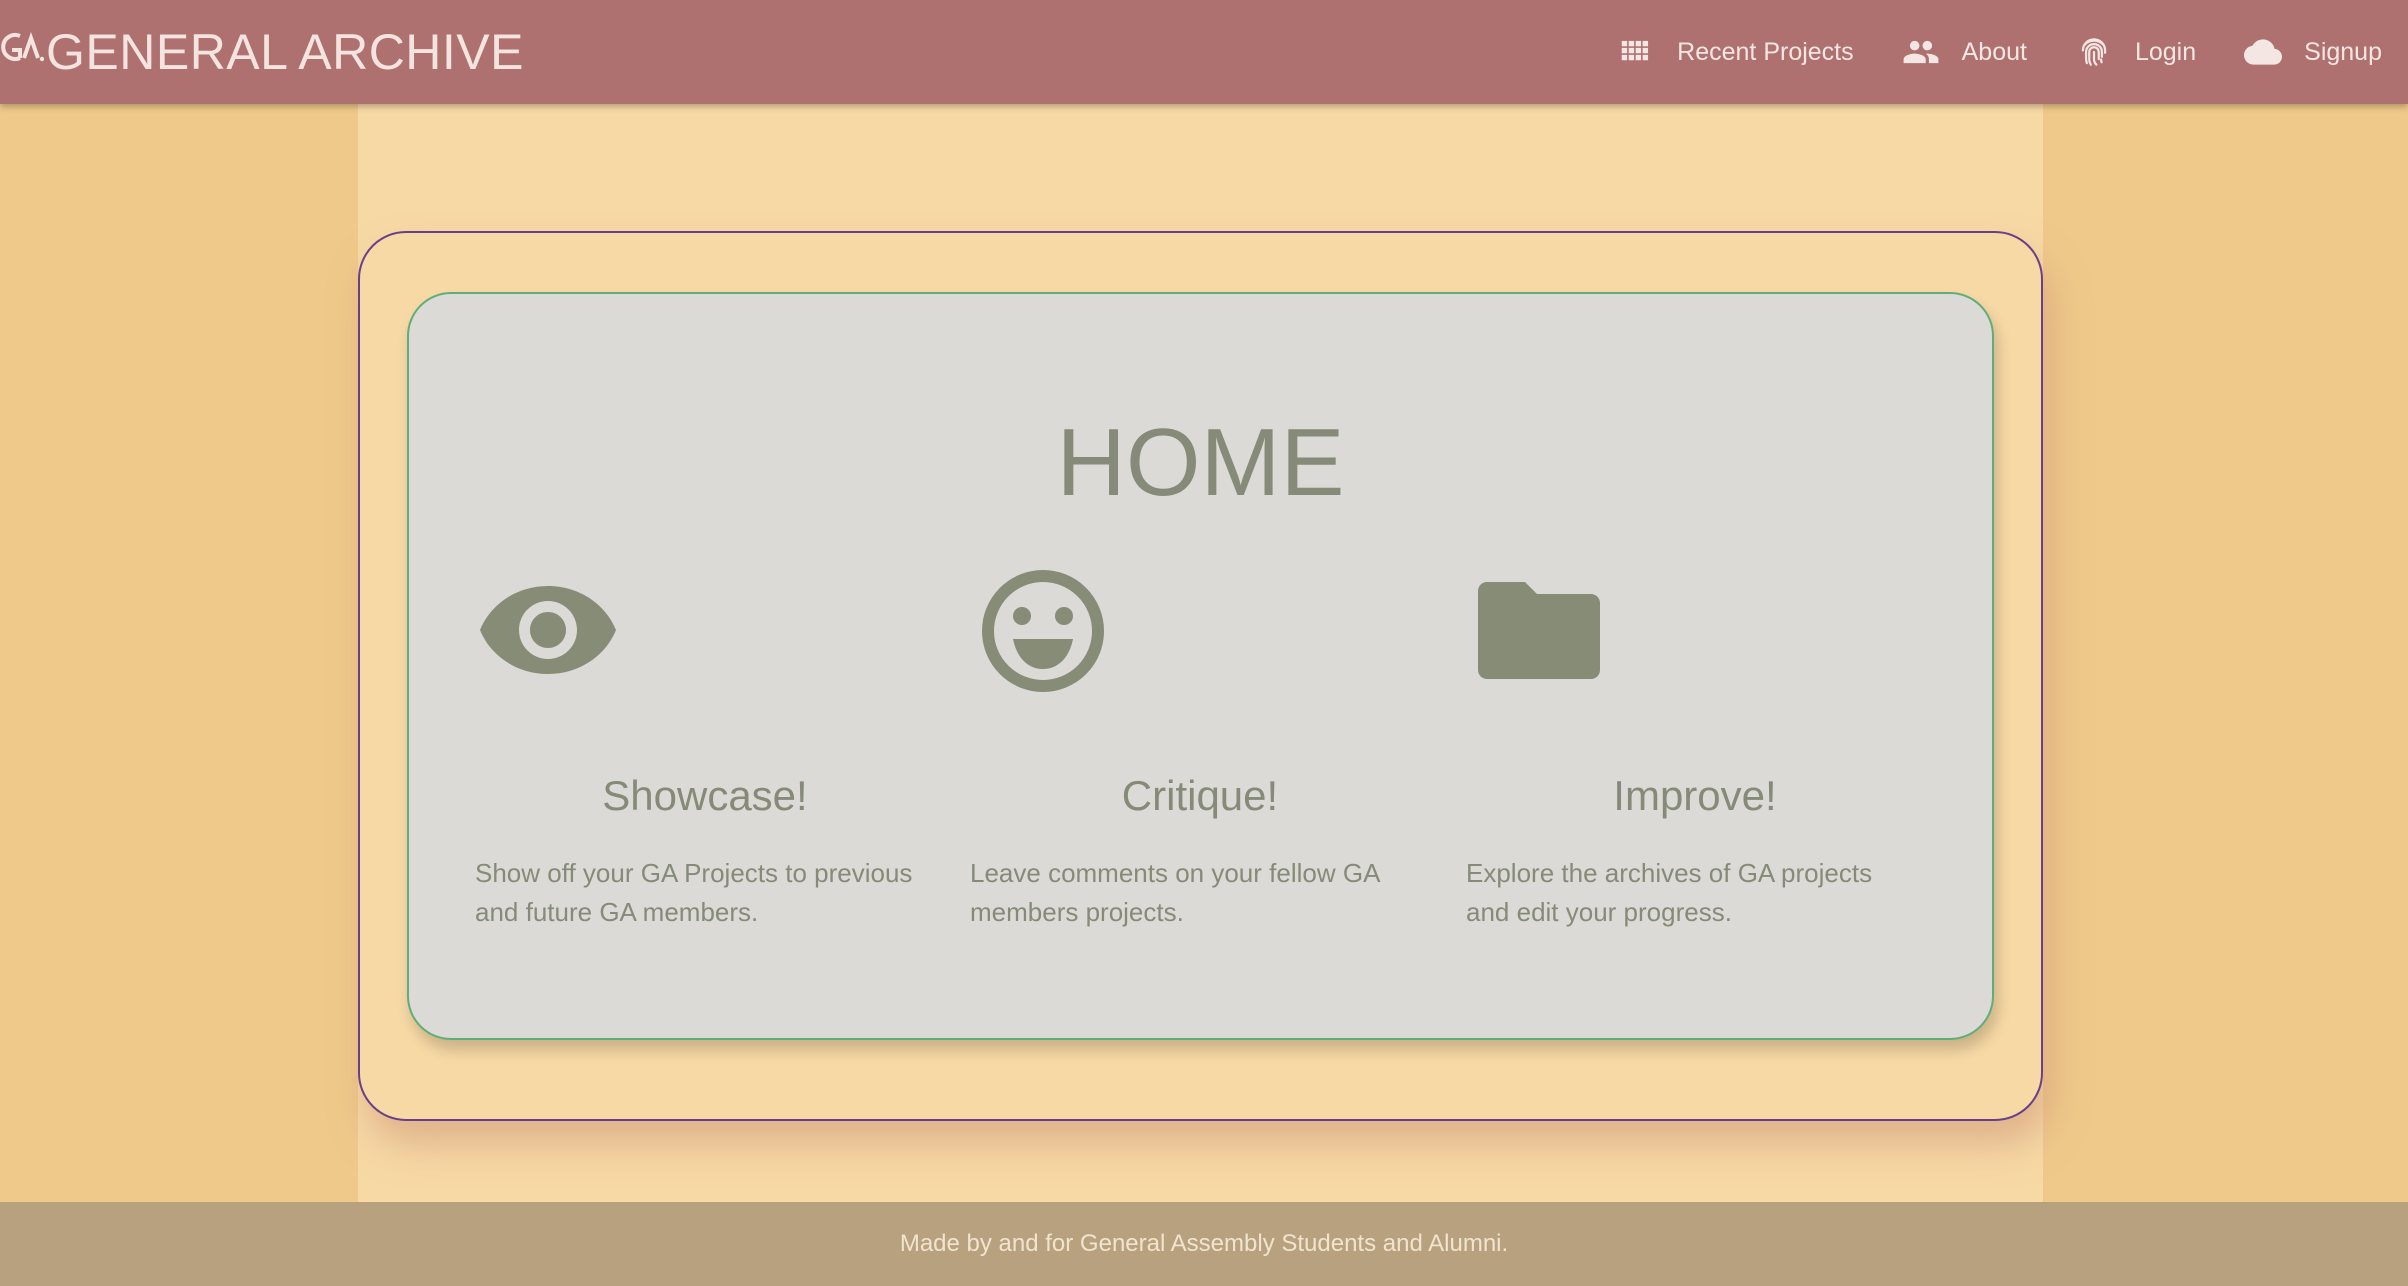  I want to click on nav-menu: Recent Projects About Login Signup, so click(1975, 52).